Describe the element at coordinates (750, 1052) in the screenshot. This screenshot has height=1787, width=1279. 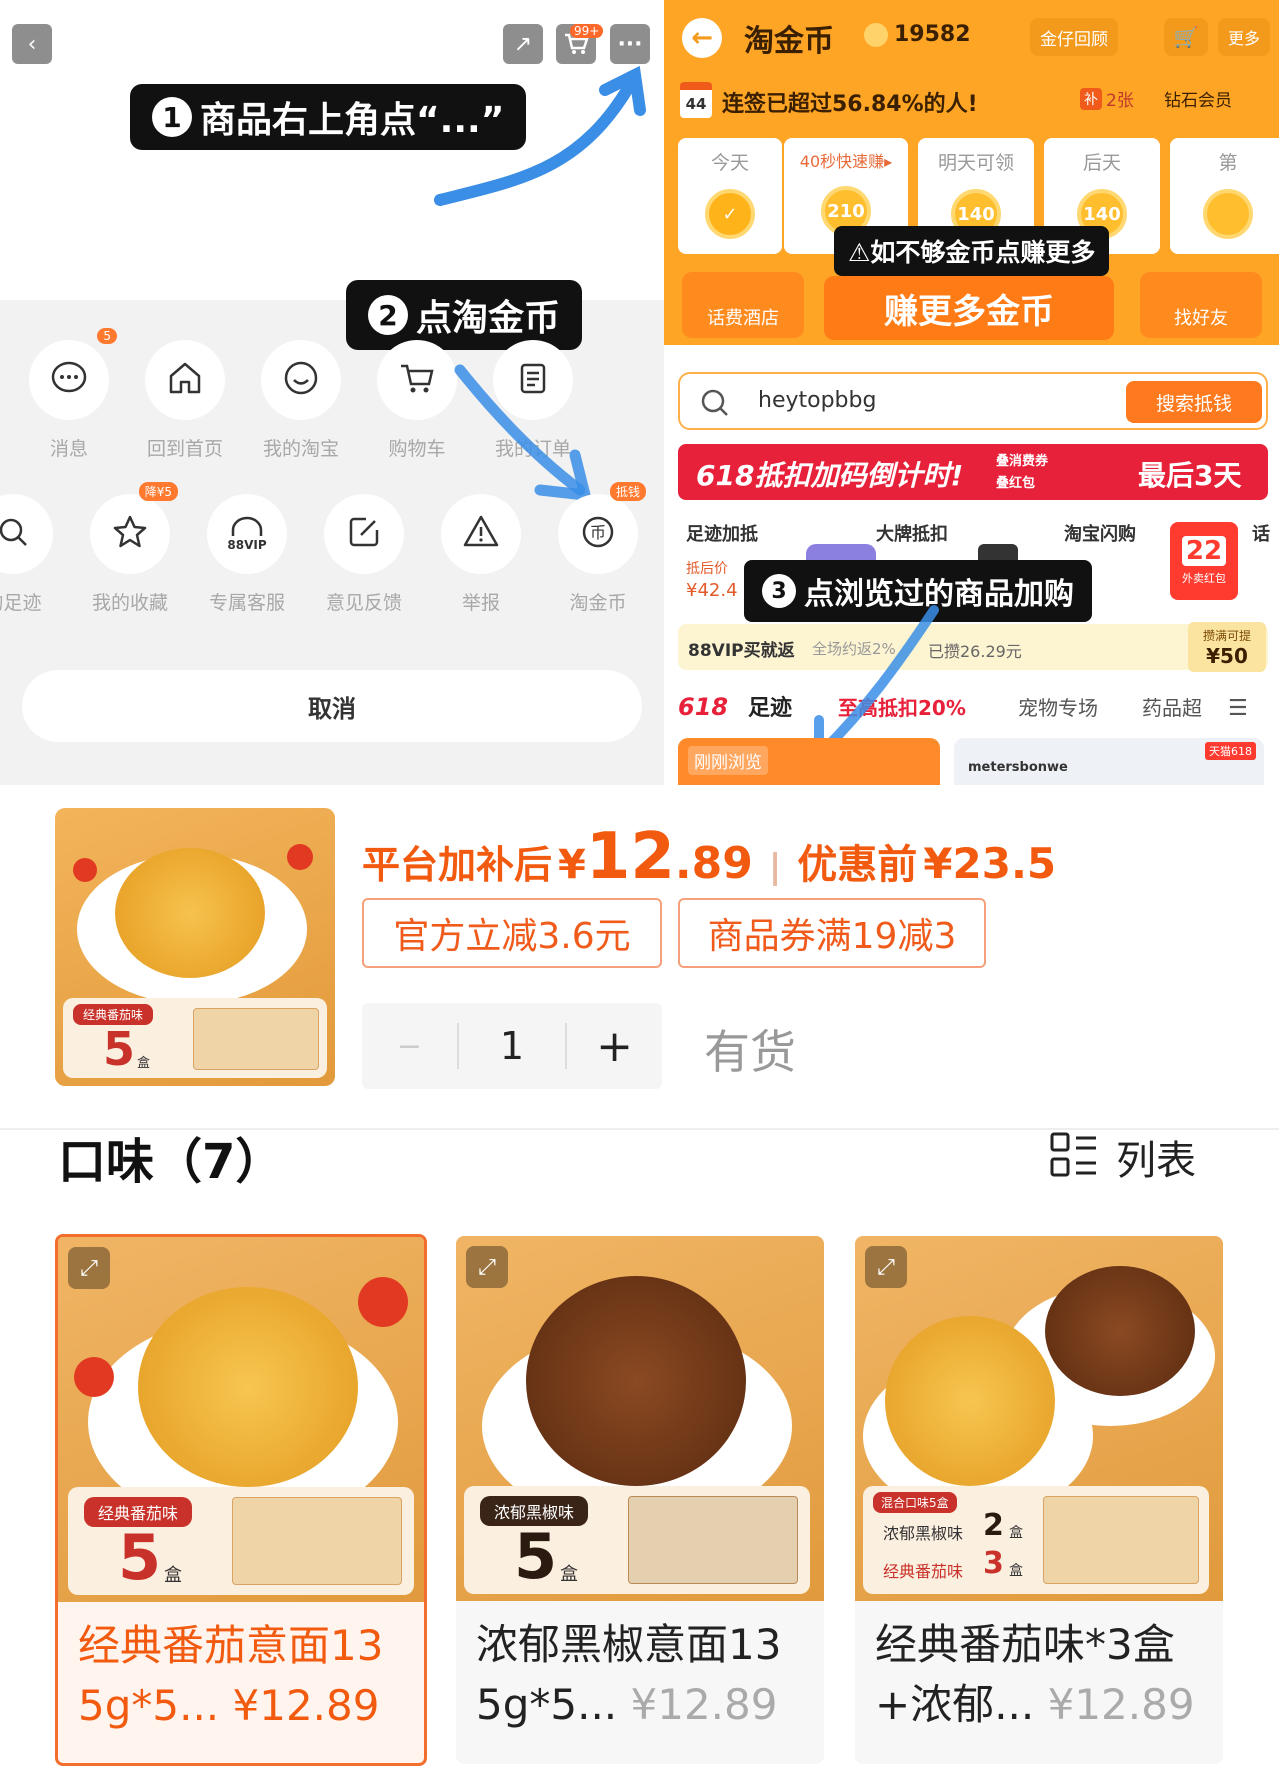
I see `stock-status: 有货` at that location.